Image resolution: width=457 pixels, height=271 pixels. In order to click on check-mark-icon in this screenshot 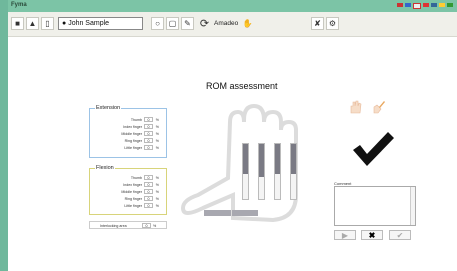, I will do `click(373, 149)`.